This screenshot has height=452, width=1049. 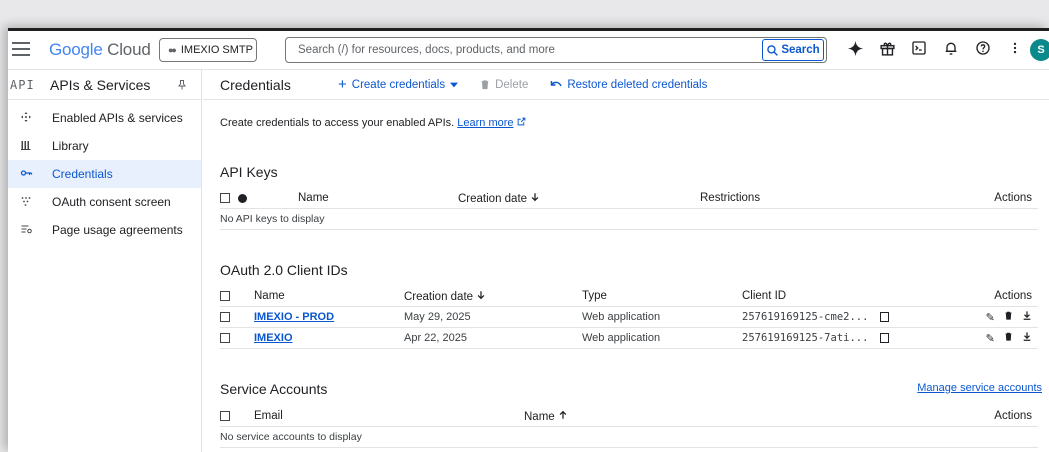 I want to click on col-email: Email, so click(x=389, y=417).